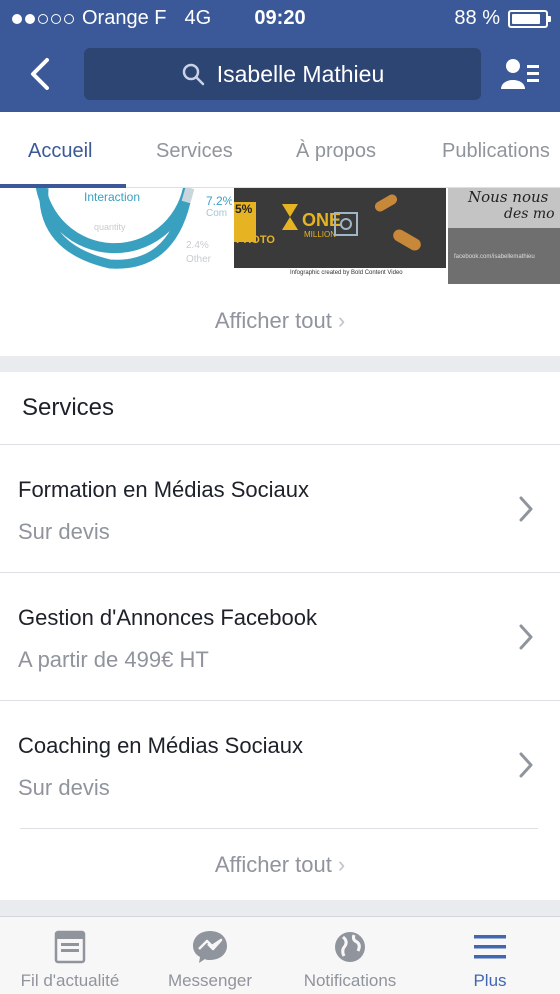  What do you see at coordinates (110, 227) in the screenshot?
I see `chart-sublabel: quantity` at bounding box center [110, 227].